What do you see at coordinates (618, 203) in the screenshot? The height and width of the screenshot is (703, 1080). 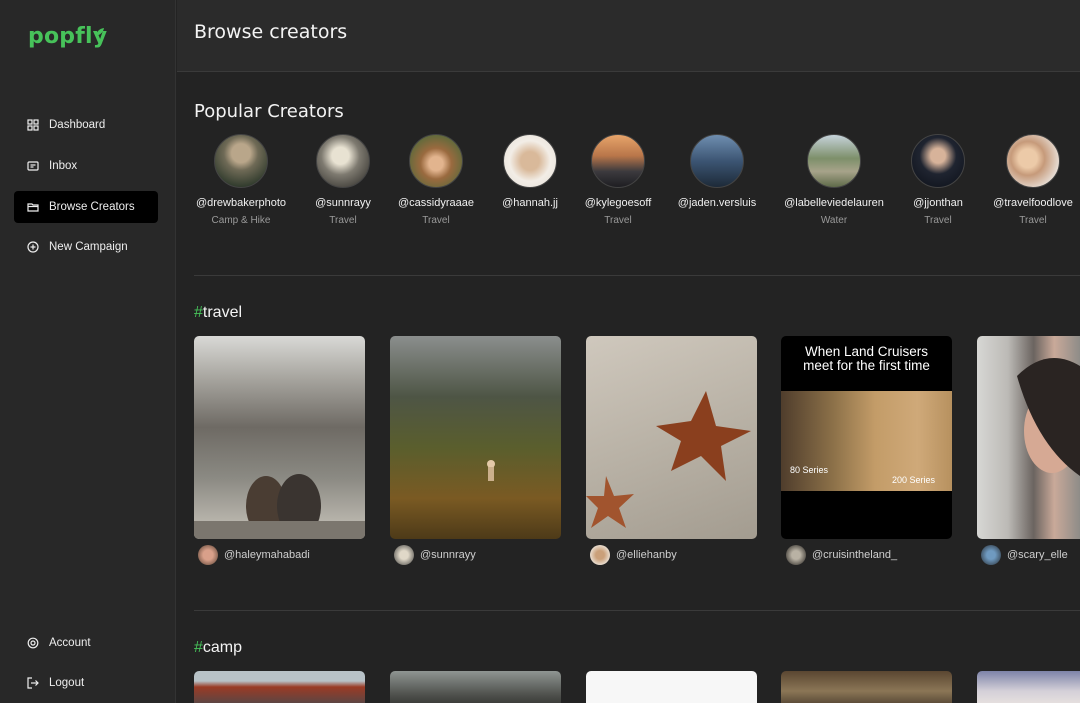 I see `creator-handle: @kylegoesoff` at bounding box center [618, 203].